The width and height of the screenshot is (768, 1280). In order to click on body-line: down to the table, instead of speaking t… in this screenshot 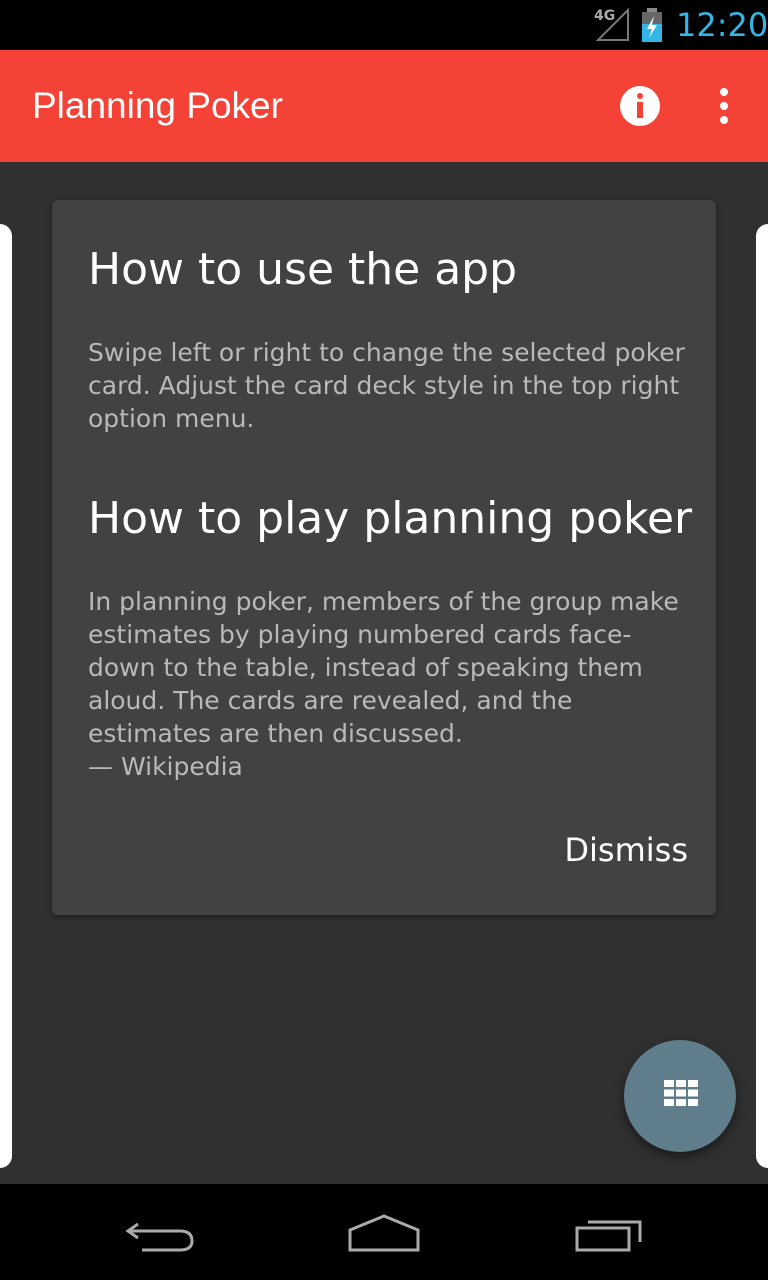, I will do `click(365, 667)`.